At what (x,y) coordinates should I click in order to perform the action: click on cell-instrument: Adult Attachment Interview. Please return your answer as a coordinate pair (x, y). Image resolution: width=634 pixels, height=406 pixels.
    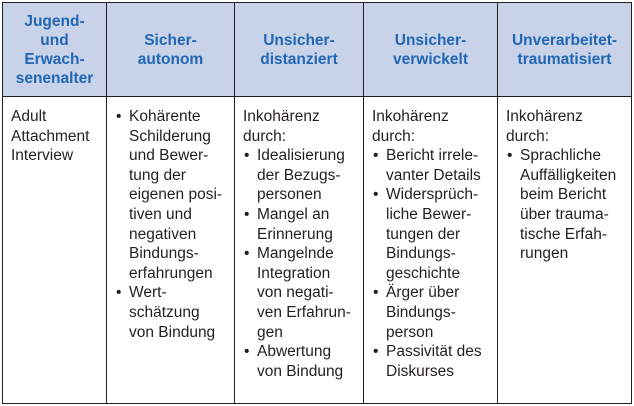
    Looking at the image, I should click on (55, 250).